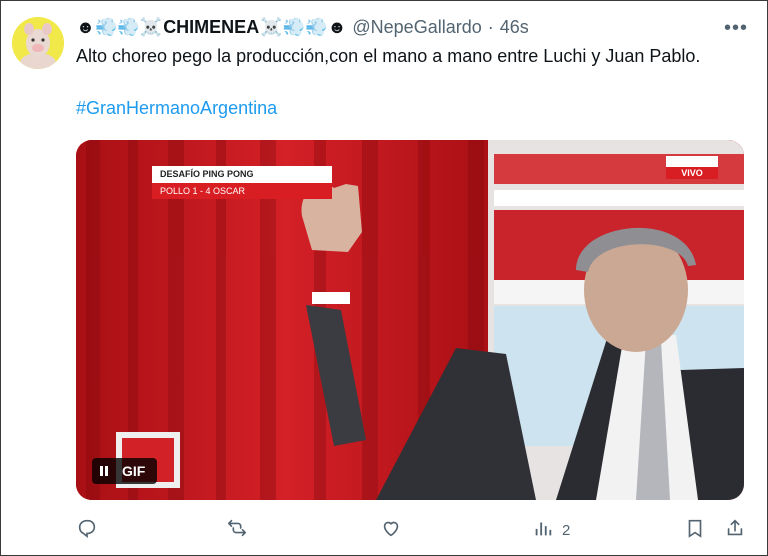 The height and width of the screenshot is (556, 768). I want to click on views-icon, so click(543, 530).